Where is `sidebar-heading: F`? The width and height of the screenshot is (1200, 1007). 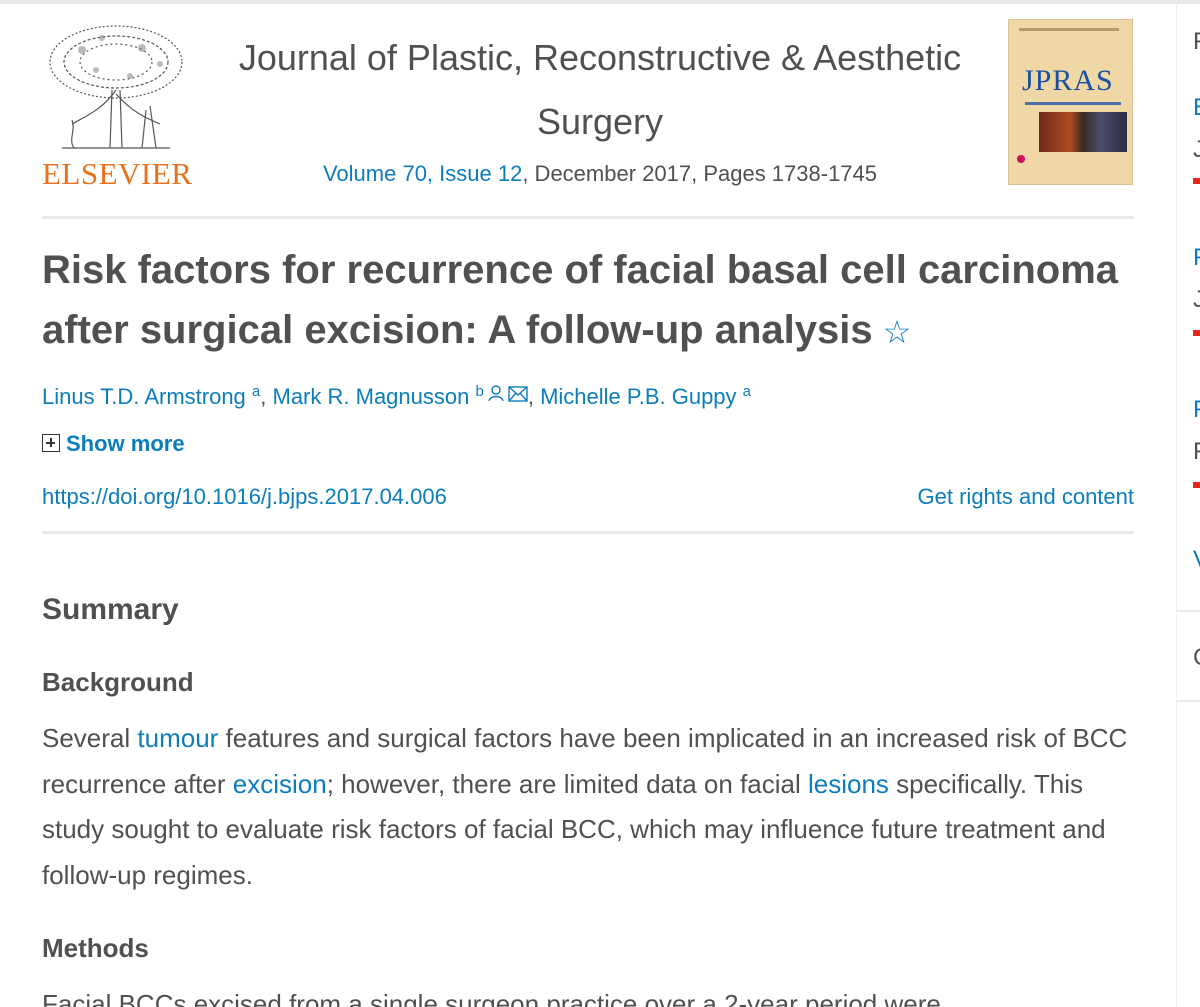
sidebar-heading: F is located at coordinates (1196, 42).